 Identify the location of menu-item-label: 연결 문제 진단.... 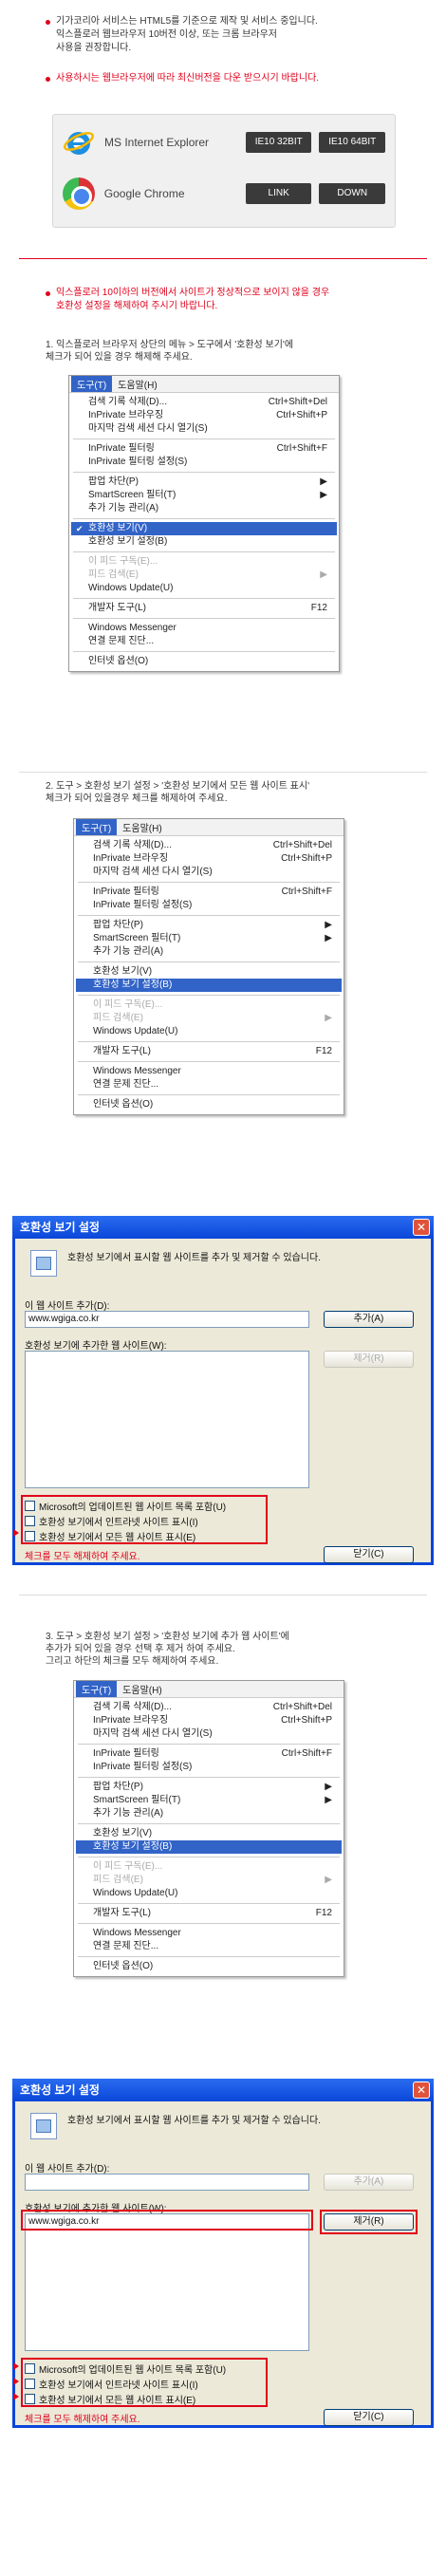
(126, 1946).